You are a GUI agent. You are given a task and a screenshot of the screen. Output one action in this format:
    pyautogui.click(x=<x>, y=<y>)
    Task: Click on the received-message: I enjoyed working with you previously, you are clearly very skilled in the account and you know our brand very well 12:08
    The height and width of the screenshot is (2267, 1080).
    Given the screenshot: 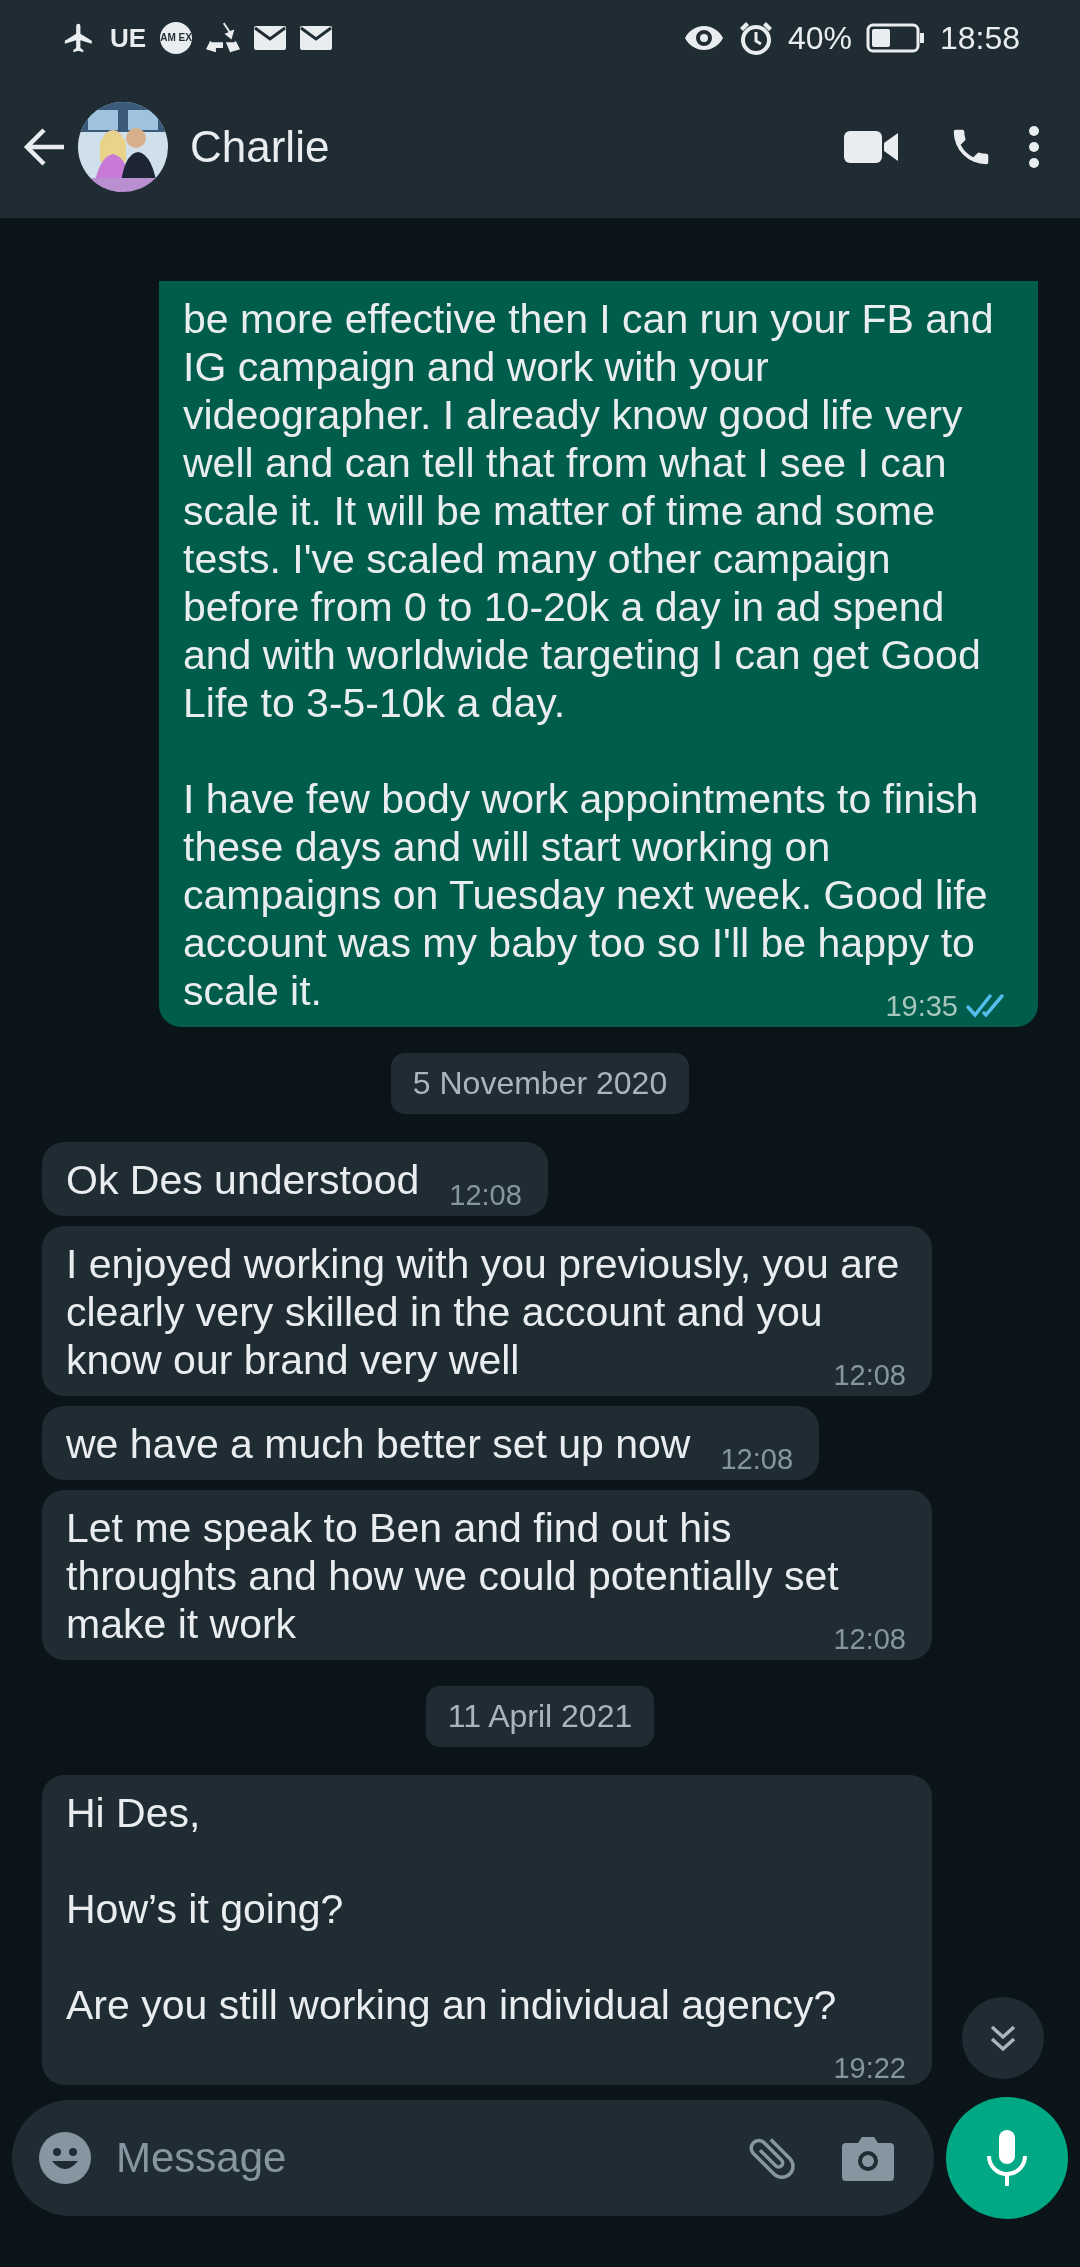 What is the action you would take?
    pyautogui.click(x=487, y=1311)
    